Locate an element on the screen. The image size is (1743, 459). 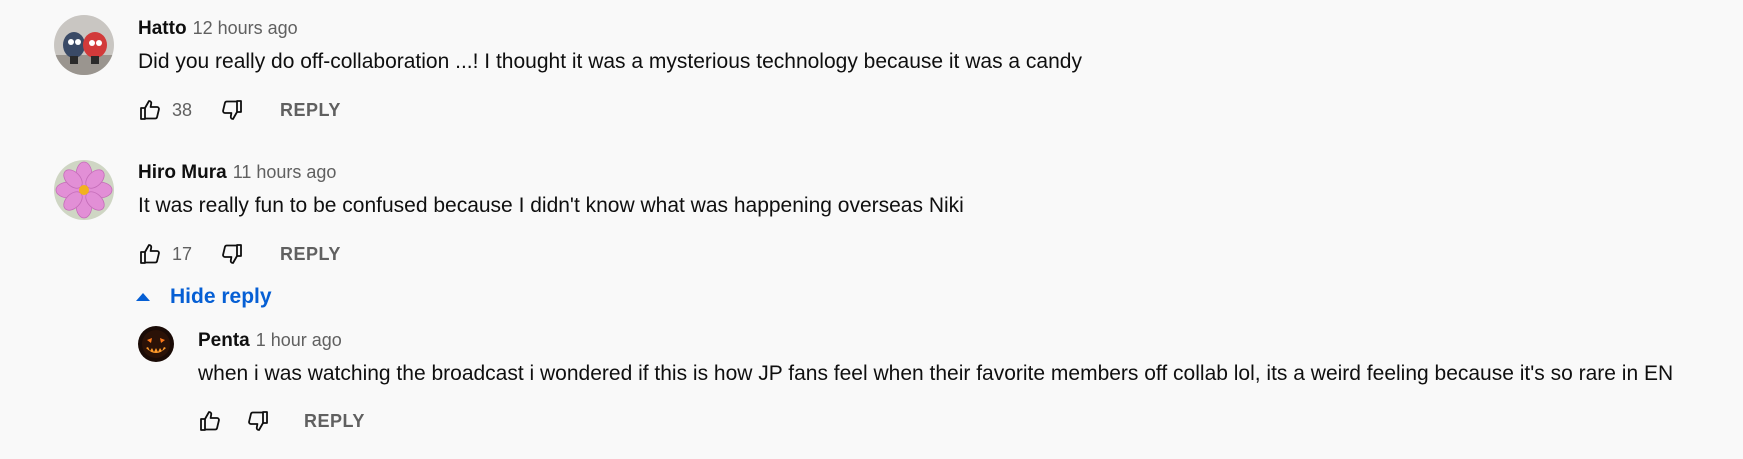
like-count: 17 is located at coordinates (182, 253).